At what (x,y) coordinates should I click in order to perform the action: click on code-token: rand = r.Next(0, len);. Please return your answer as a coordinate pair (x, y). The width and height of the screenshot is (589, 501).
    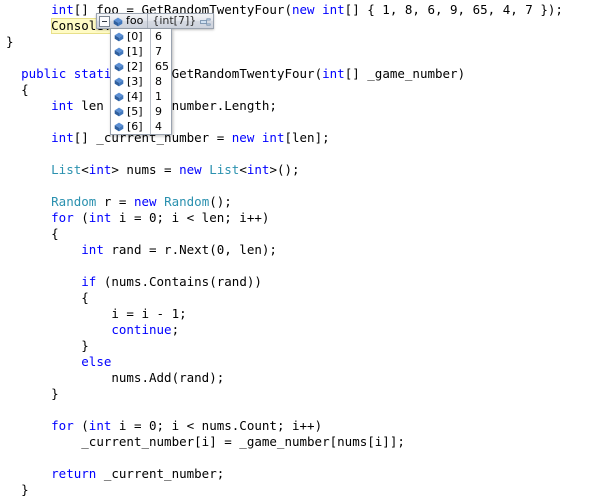
    Looking at the image, I should click on (190, 249).